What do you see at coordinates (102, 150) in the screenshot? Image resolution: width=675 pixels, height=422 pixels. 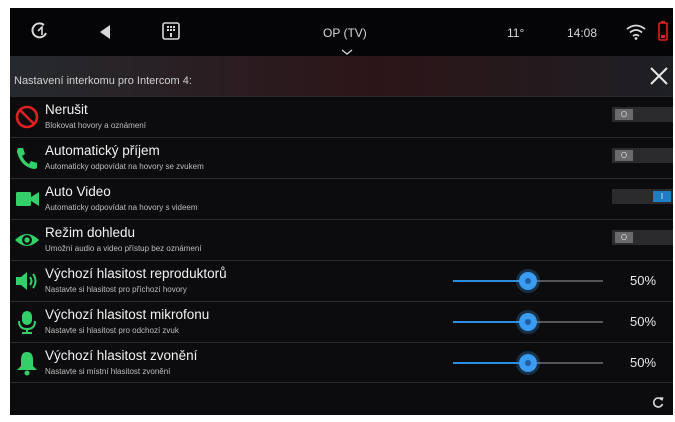 I see `setting-label: Automatický příjem` at bounding box center [102, 150].